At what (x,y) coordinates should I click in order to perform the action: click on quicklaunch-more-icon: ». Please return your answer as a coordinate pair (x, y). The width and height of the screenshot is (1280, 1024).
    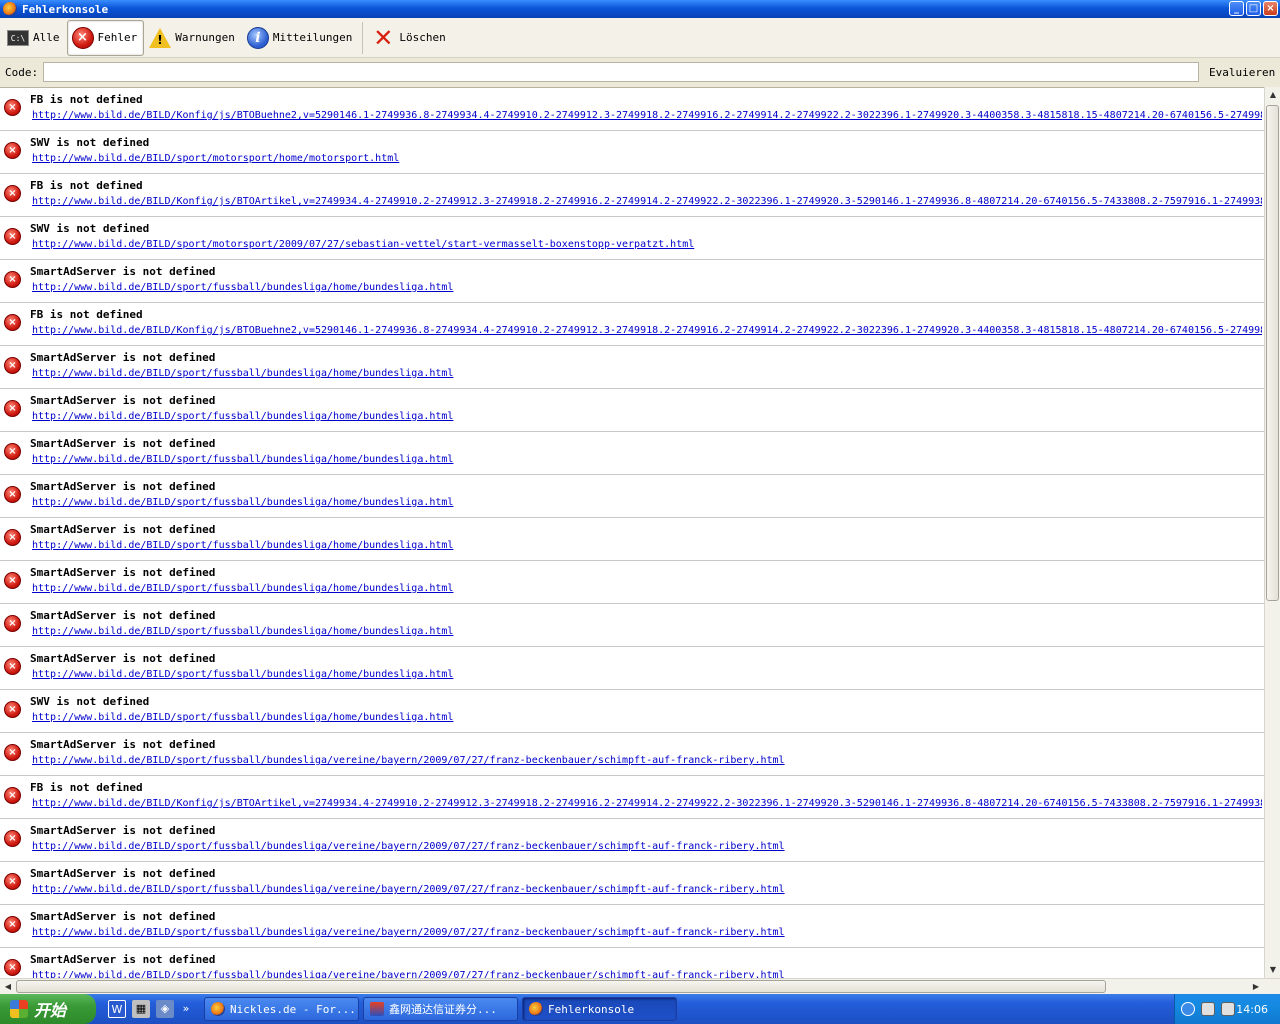
    Looking at the image, I should click on (186, 1009).